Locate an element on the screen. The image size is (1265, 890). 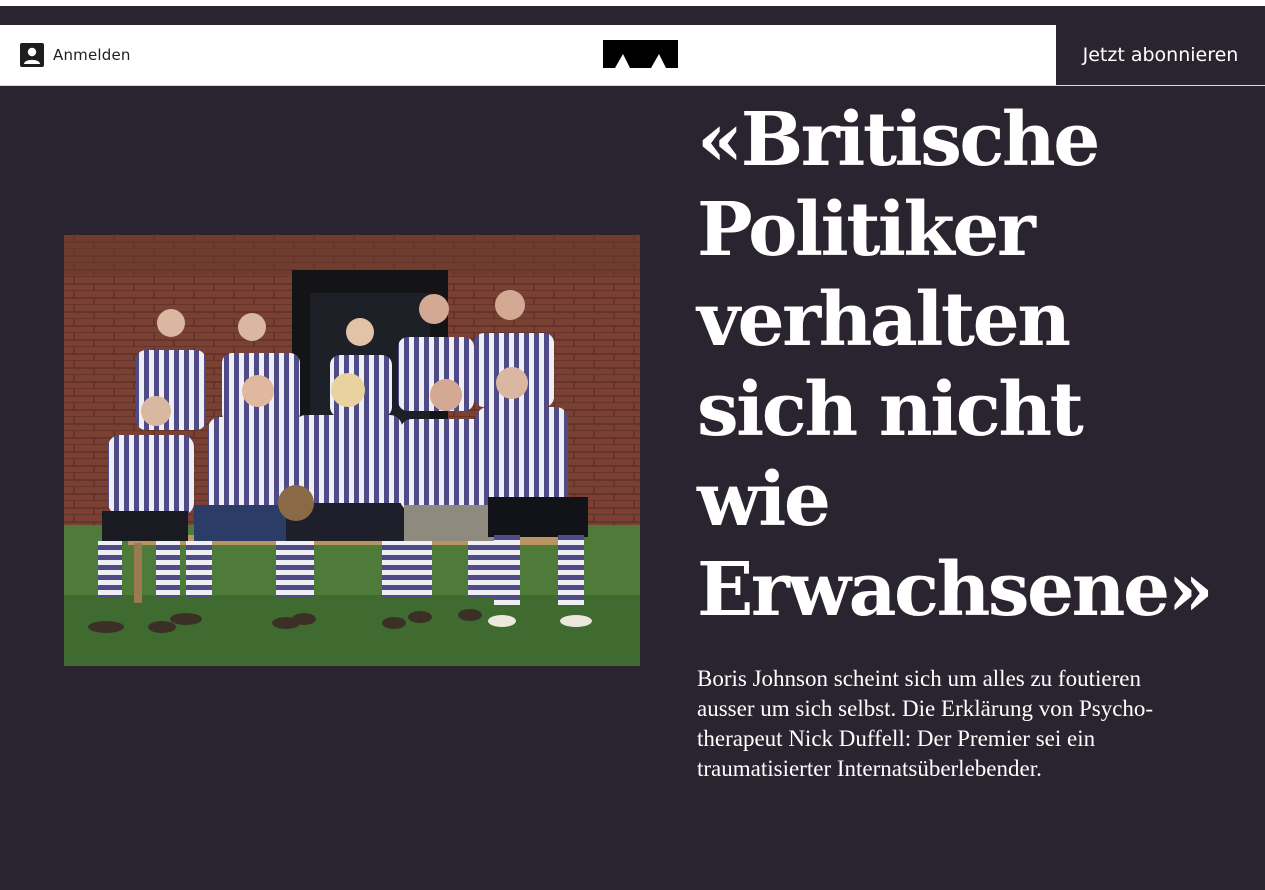
publication-logo is located at coordinates (640, 54).